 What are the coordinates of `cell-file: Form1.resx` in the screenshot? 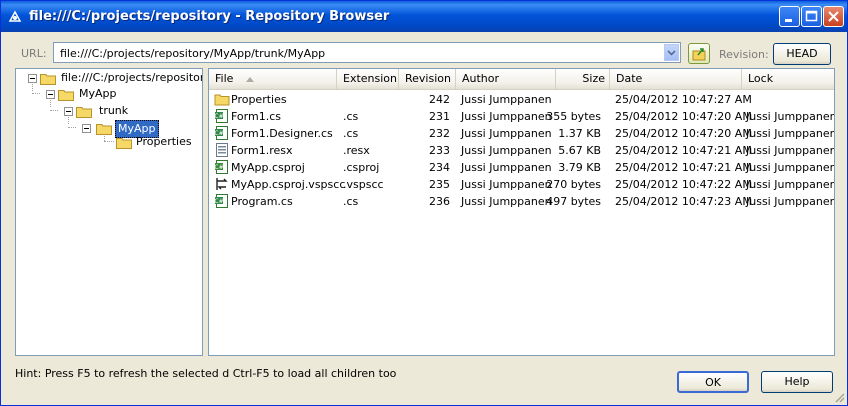 It's located at (262, 150).